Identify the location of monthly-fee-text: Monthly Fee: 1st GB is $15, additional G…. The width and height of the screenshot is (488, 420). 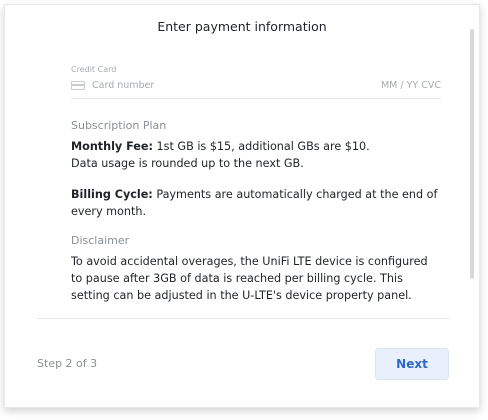
(256, 155).